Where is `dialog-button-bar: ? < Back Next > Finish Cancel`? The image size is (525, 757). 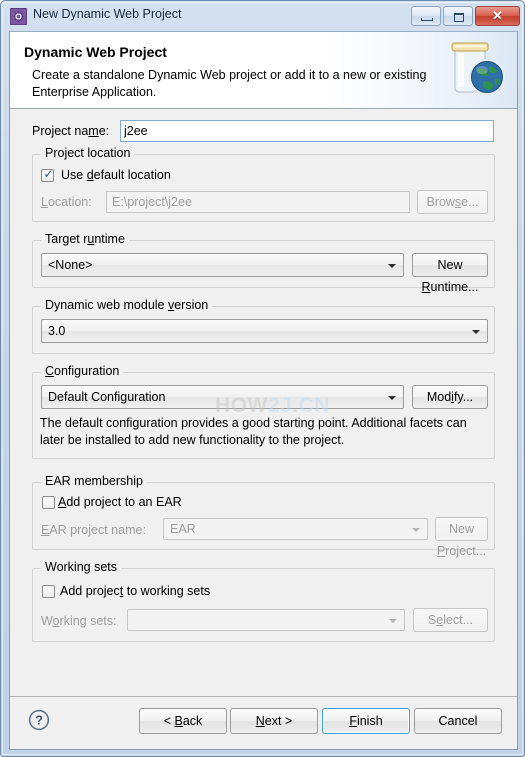 dialog-button-bar: ? < Back Next > Finish Cancel is located at coordinates (263, 722).